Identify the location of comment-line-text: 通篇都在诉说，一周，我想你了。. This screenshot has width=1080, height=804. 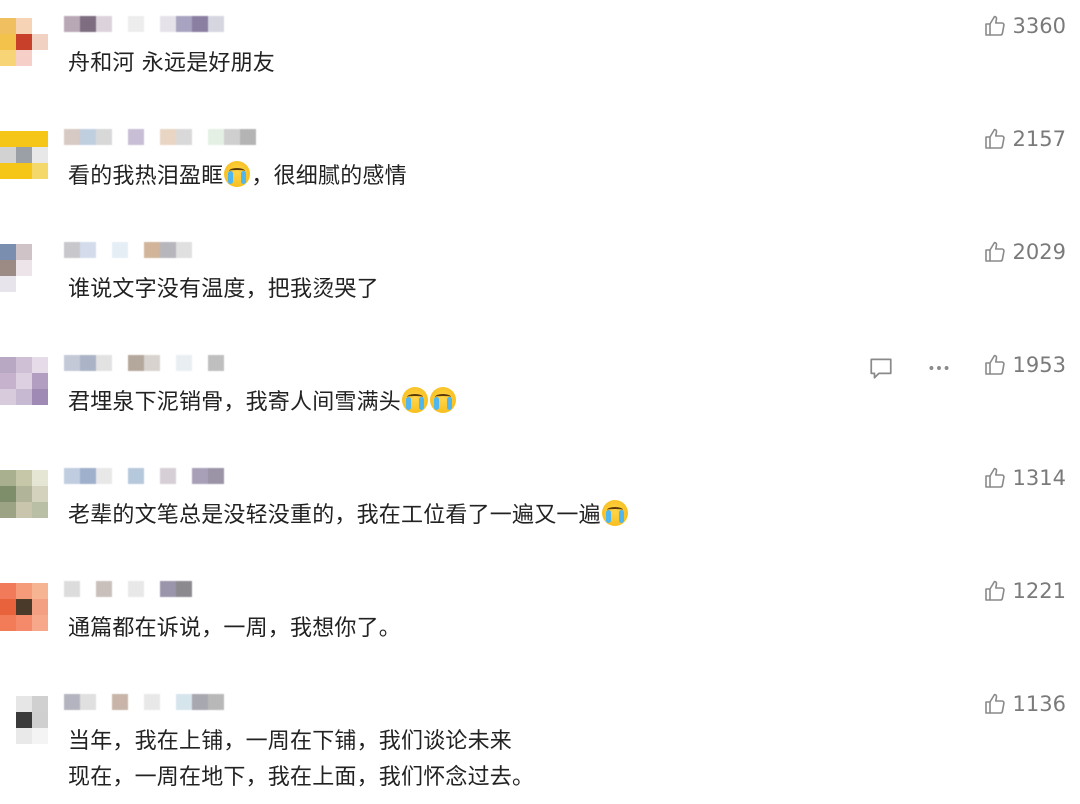
(235, 628).